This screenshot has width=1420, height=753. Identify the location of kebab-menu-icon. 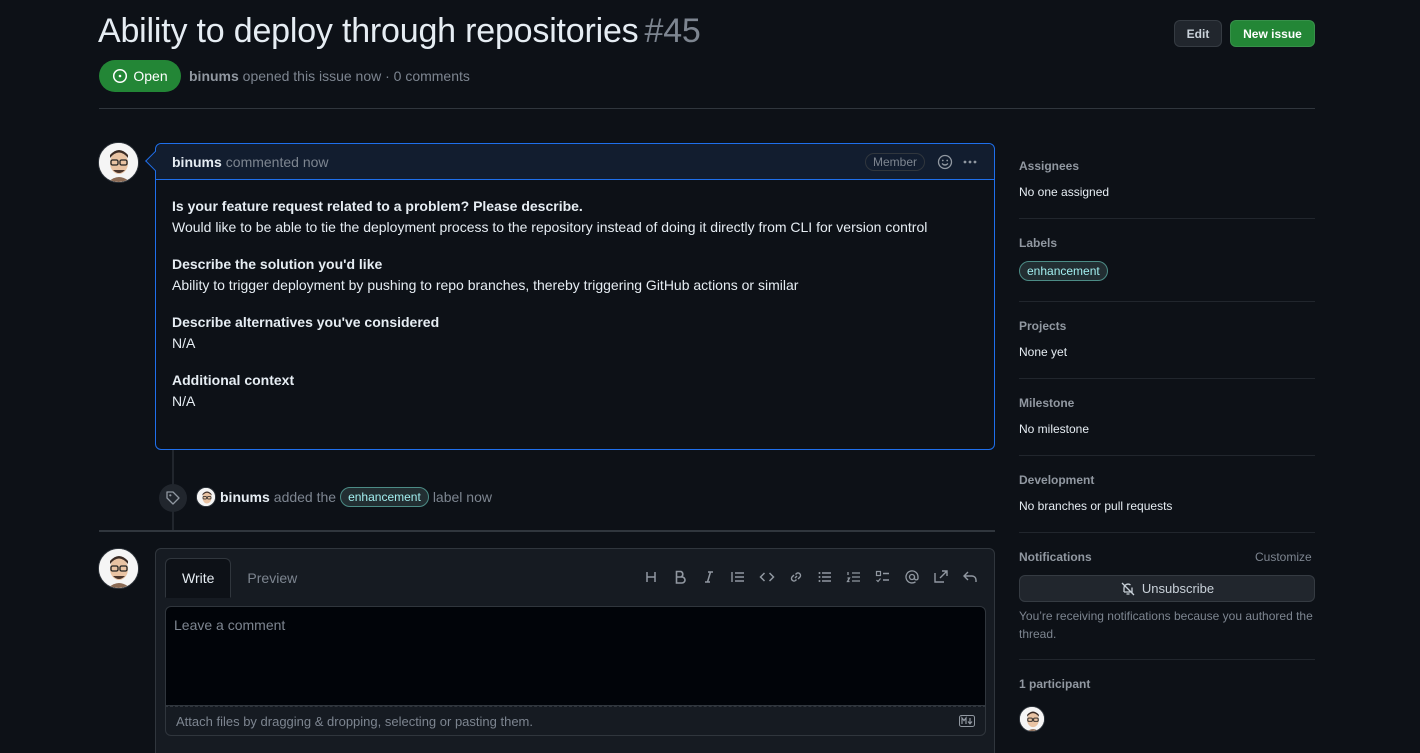
(970, 162).